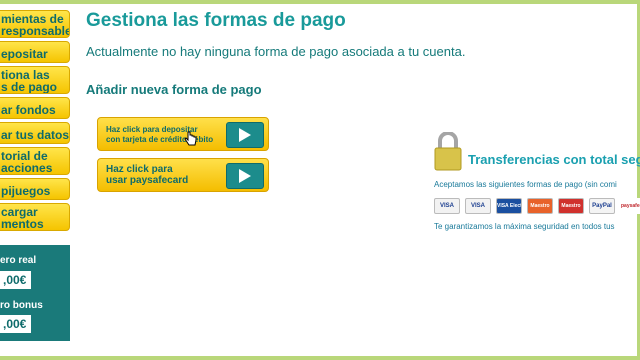 This screenshot has width=640, height=360. I want to click on sidebar-item-upload-documents: cargar mentos, so click(35, 217).